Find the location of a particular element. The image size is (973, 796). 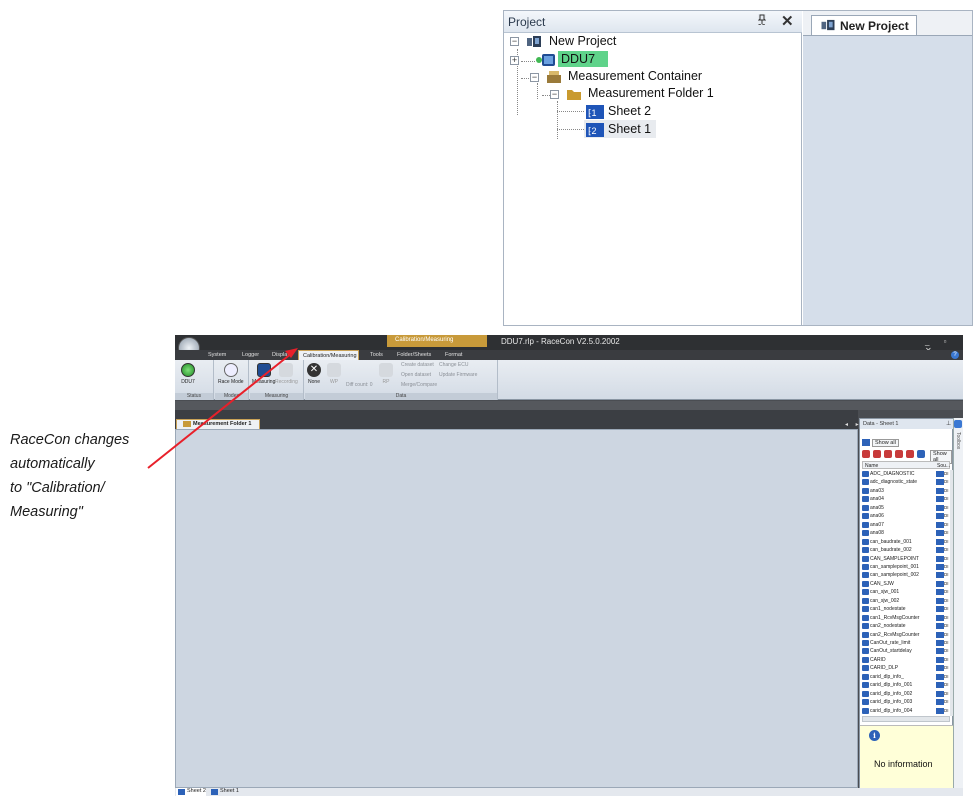

signal-row: ADC_DIAGNOSTIC DI is located at coordinates (906, 474).